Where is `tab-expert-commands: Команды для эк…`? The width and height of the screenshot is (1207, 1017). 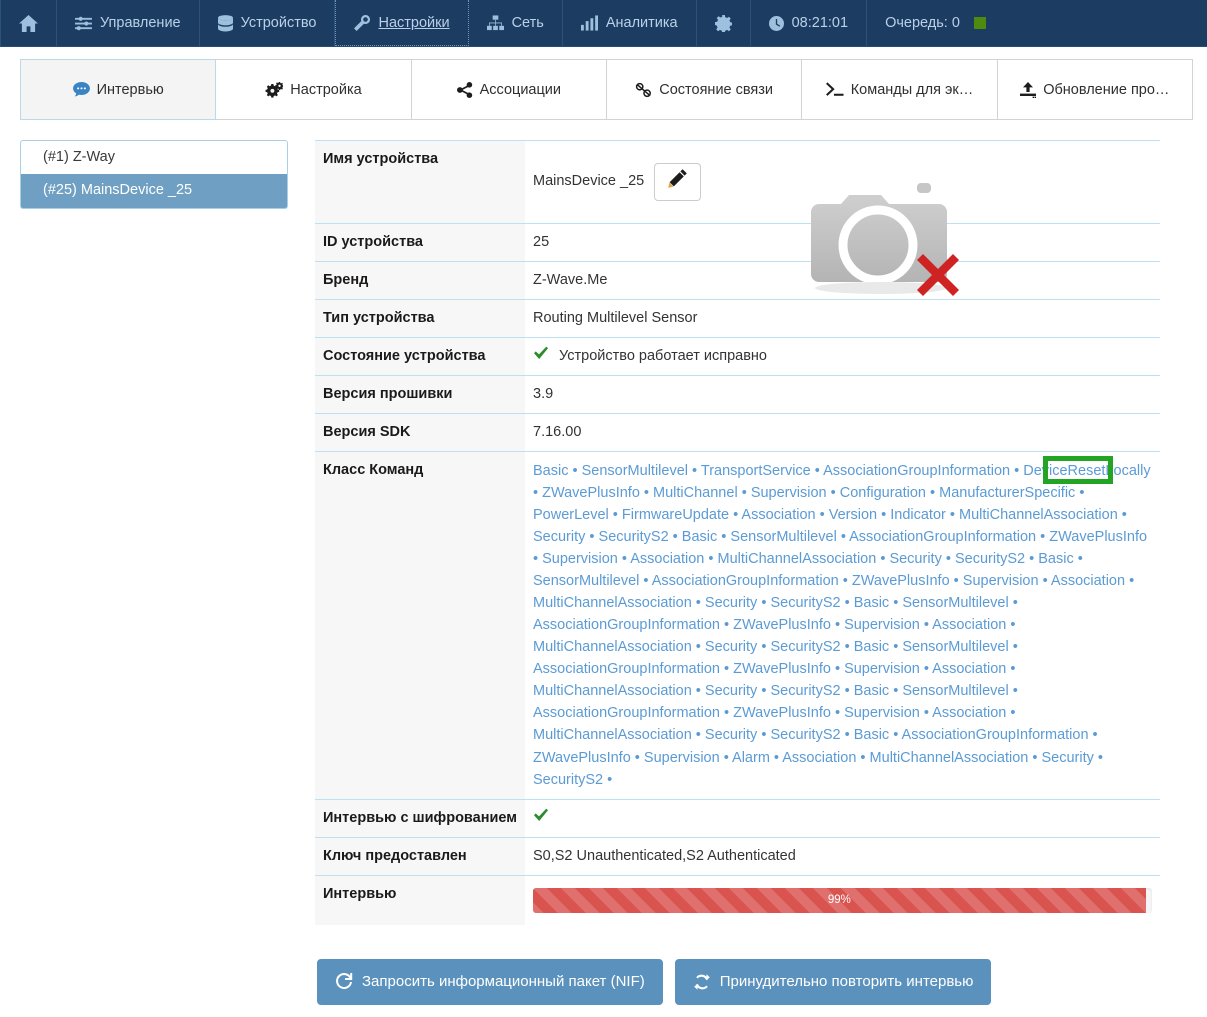 tab-expert-commands: Команды для эк… is located at coordinates (900, 89).